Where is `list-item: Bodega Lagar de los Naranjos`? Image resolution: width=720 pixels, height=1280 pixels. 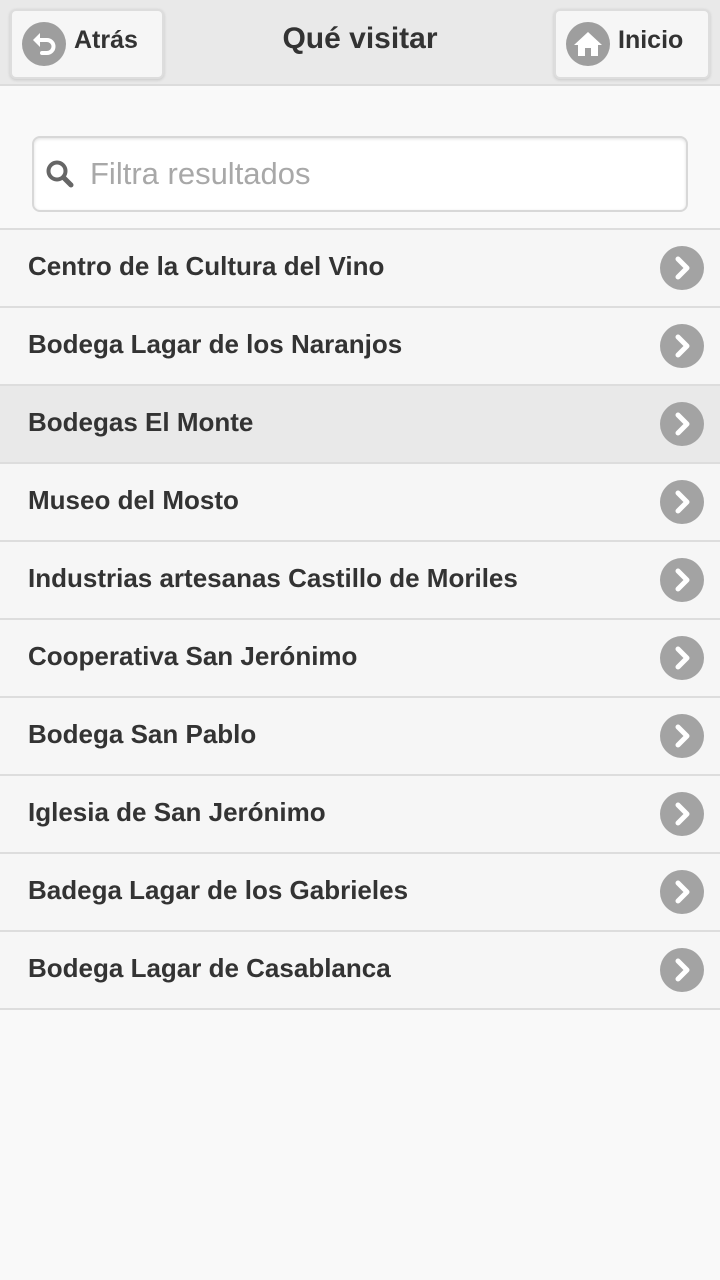 list-item: Bodega Lagar de los Naranjos is located at coordinates (360, 347).